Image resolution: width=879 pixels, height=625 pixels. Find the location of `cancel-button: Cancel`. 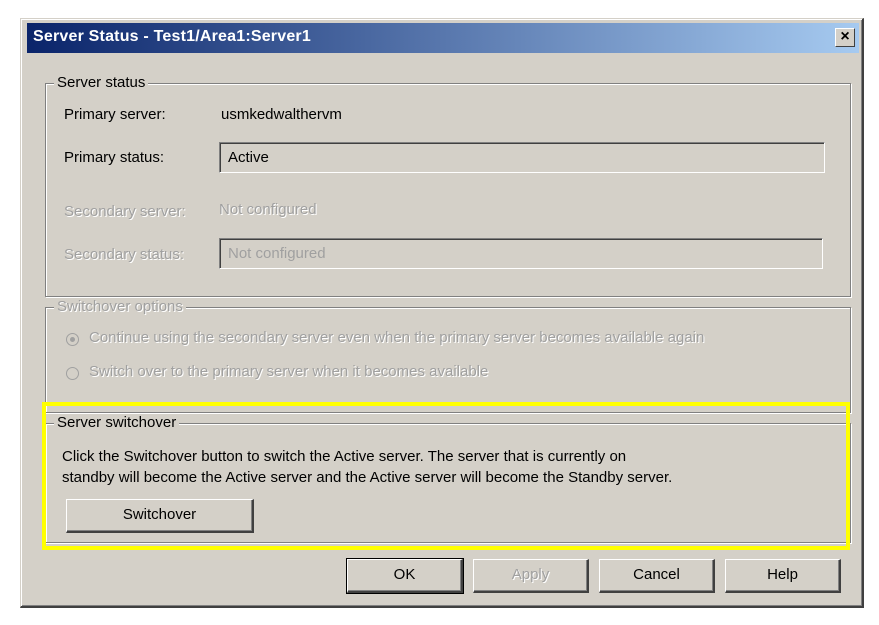

cancel-button: Cancel is located at coordinates (657, 576).